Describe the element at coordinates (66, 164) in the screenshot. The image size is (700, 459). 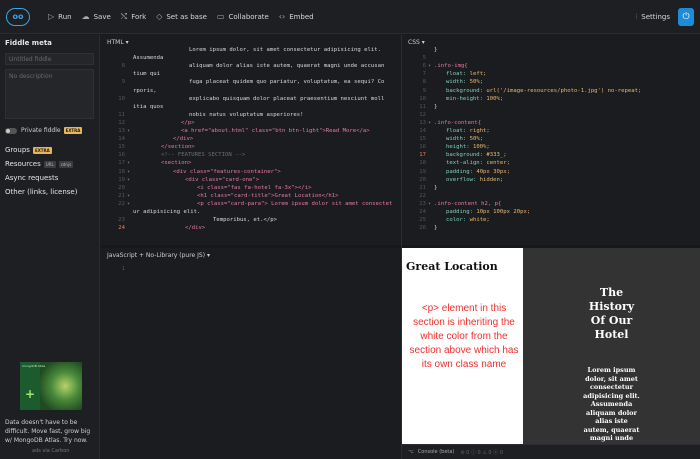
I see `cdnjs-tag: cdnjs` at that location.